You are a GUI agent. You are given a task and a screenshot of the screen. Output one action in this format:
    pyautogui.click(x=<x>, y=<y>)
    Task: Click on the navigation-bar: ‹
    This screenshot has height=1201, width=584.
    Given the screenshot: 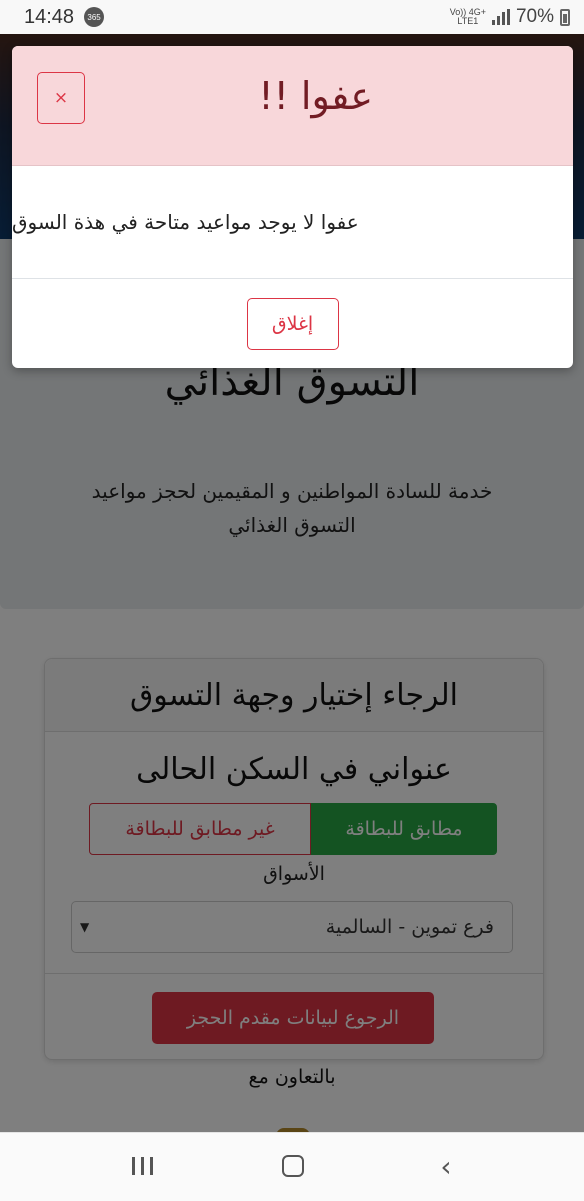 What is the action you would take?
    pyautogui.click(x=292, y=1166)
    